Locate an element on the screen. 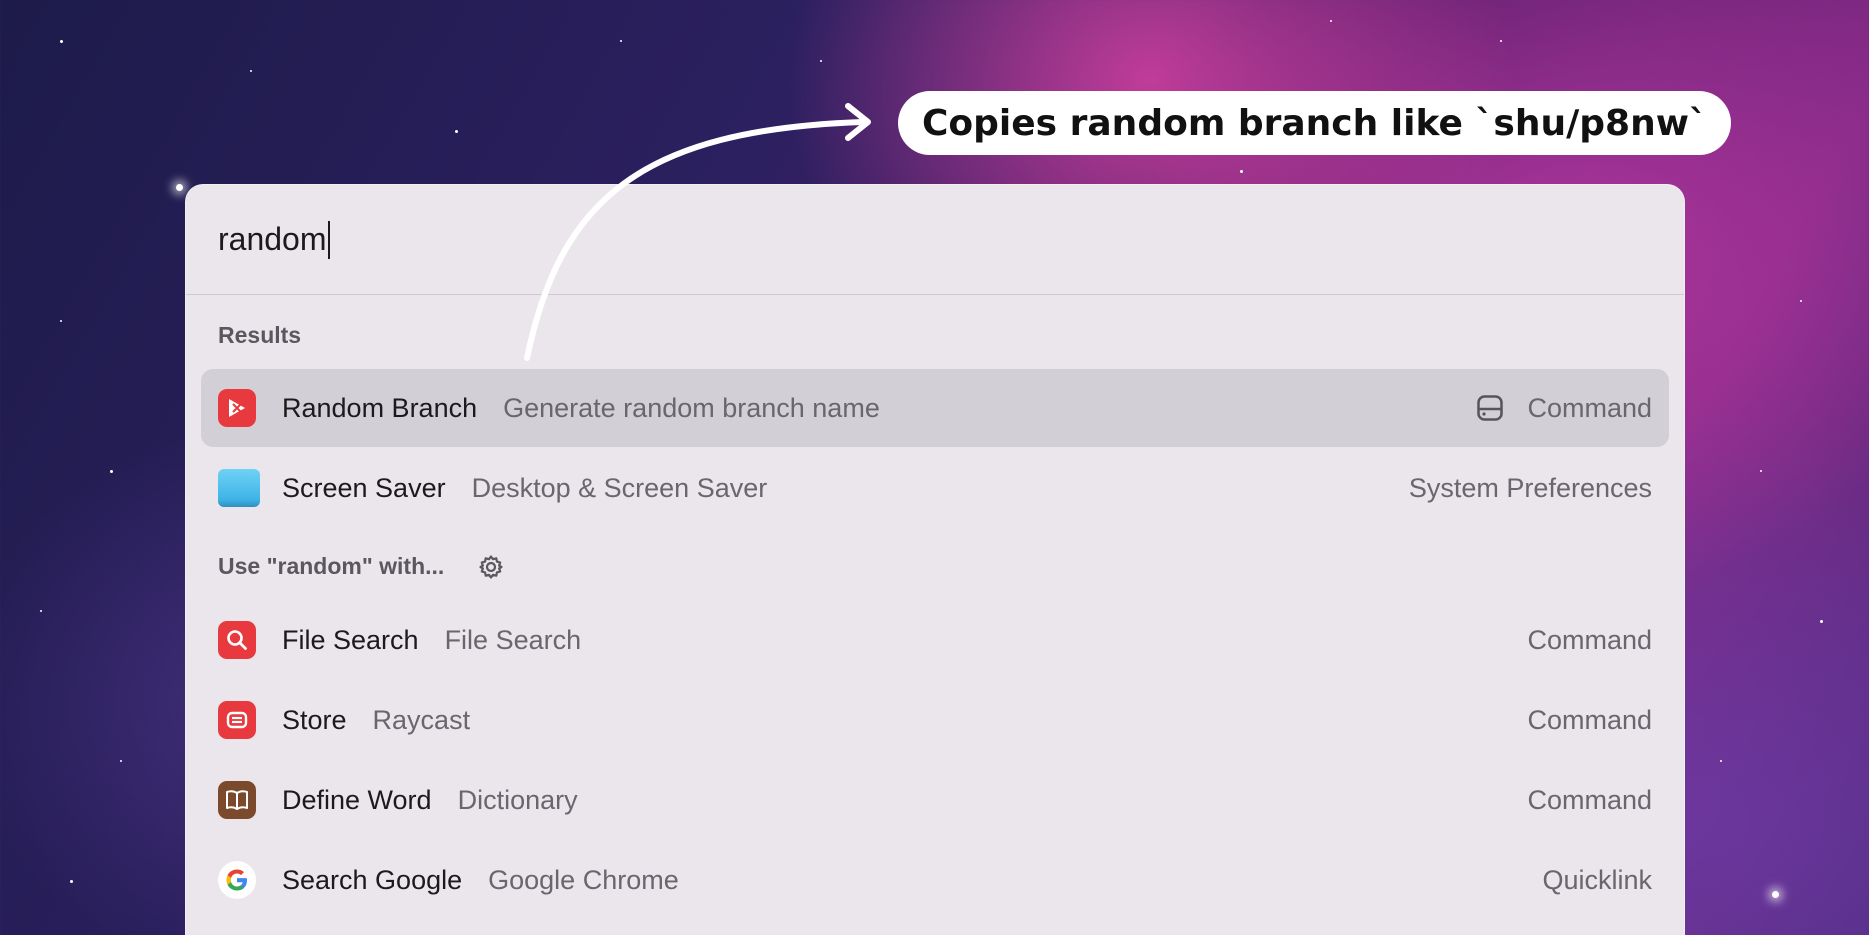  result-type: System Preferences is located at coordinates (1530, 487).